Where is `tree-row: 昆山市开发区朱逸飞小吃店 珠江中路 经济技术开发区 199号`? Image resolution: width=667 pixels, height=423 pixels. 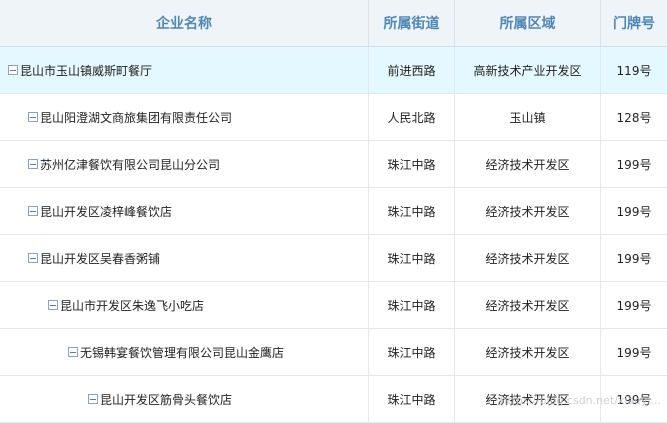
tree-row: 昆山市开发区朱逸飞小吃店 珠江中路 经济技术开发区 199号 is located at coordinates (333, 305).